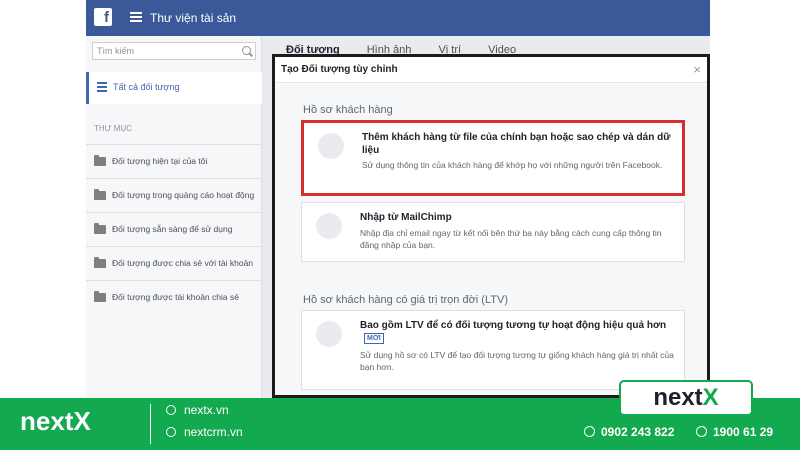 The height and width of the screenshot is (450, 800). Describe the element at coordinates (55, 421) in the screenshot. I see `brand-name: nextX` at that location.